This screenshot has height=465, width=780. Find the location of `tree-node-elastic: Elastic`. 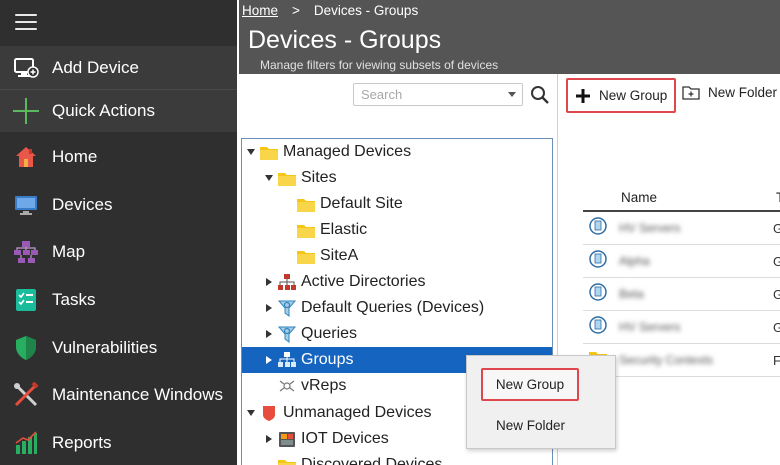

tree-node-elastic: Elastic is located at coordinates (397, 230).